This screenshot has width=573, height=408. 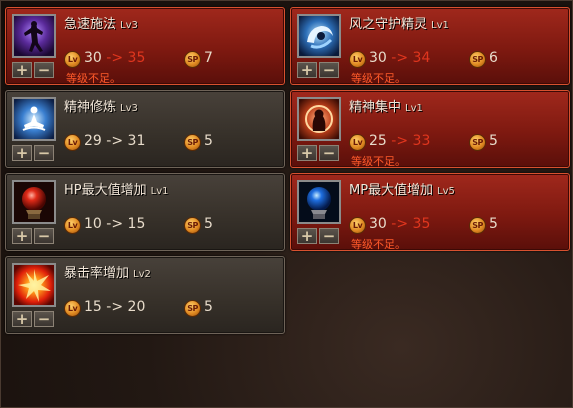 What do you see at coordinates (319, 36) in the screenshot?
I see `wind-spirit-helmet-icon` at bounding box center [319, 36].